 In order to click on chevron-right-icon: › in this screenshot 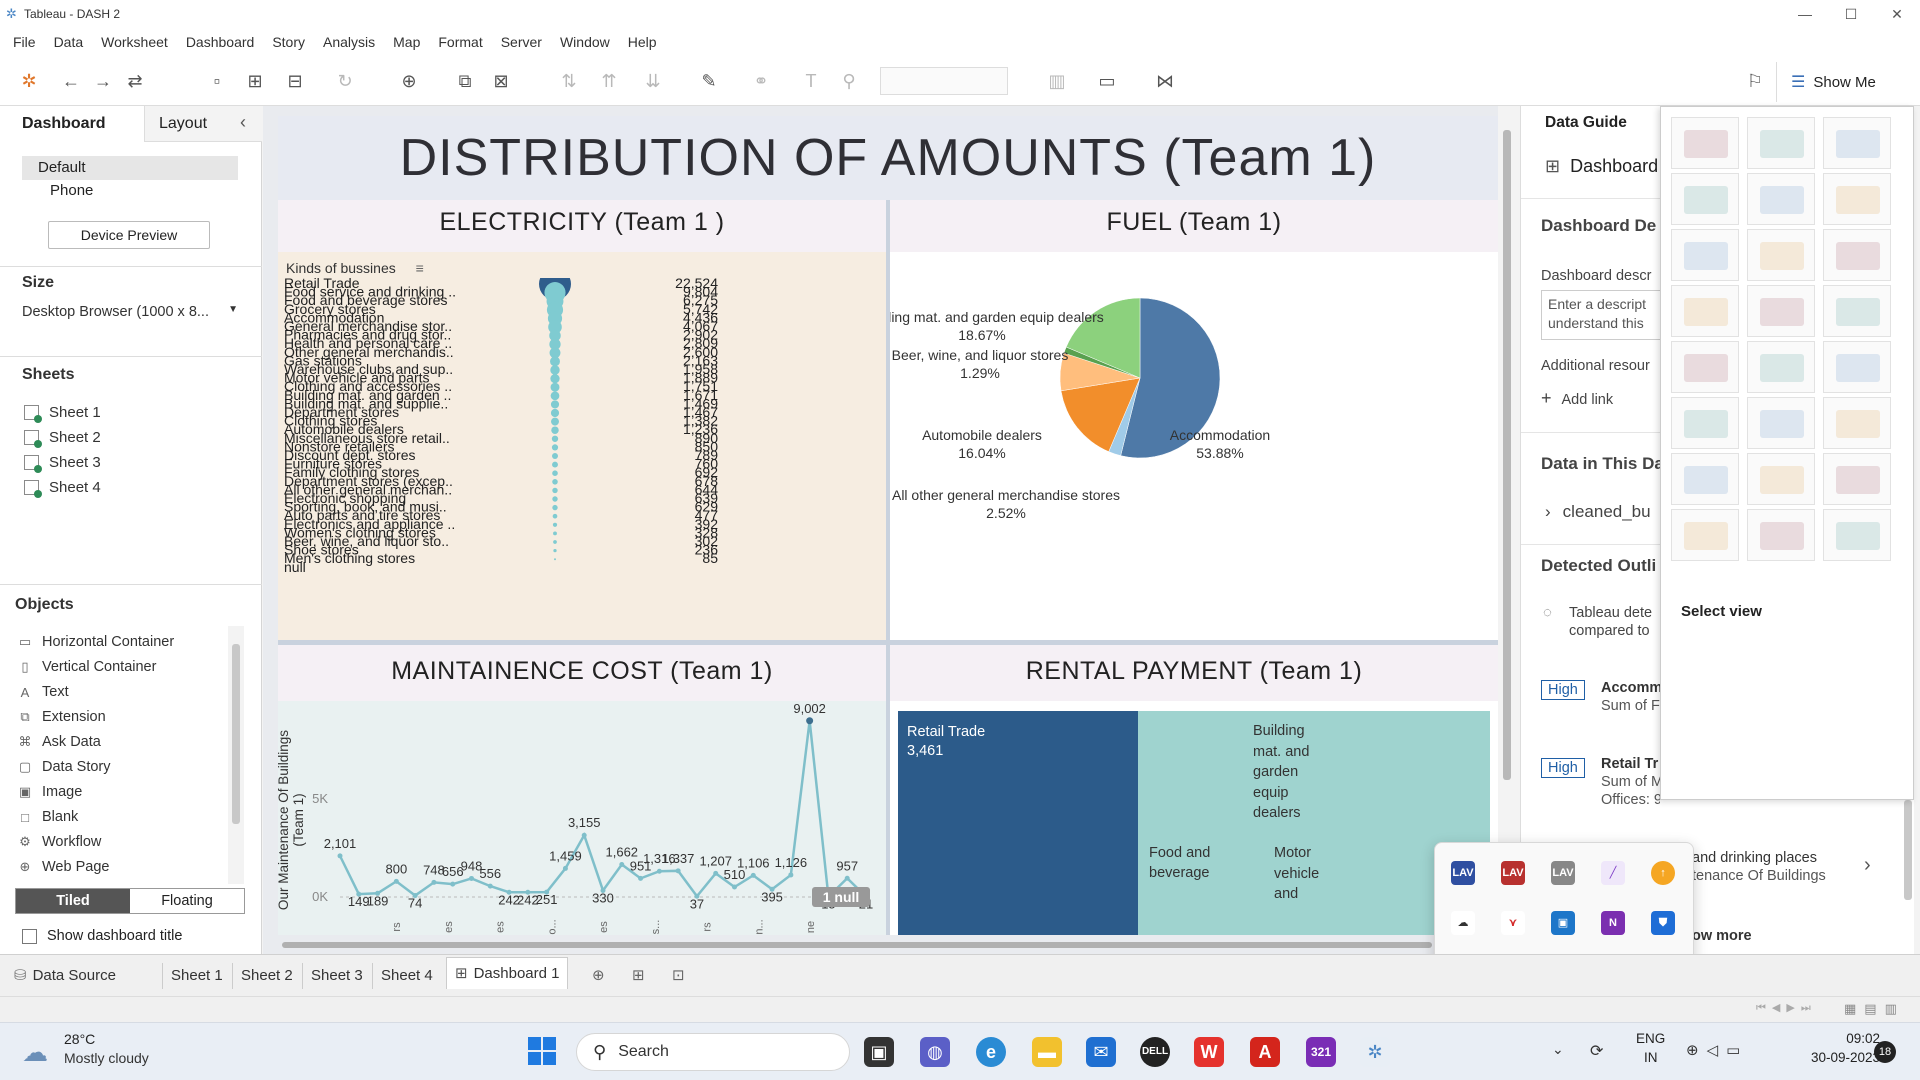, I will do `click(1867, 865)`.